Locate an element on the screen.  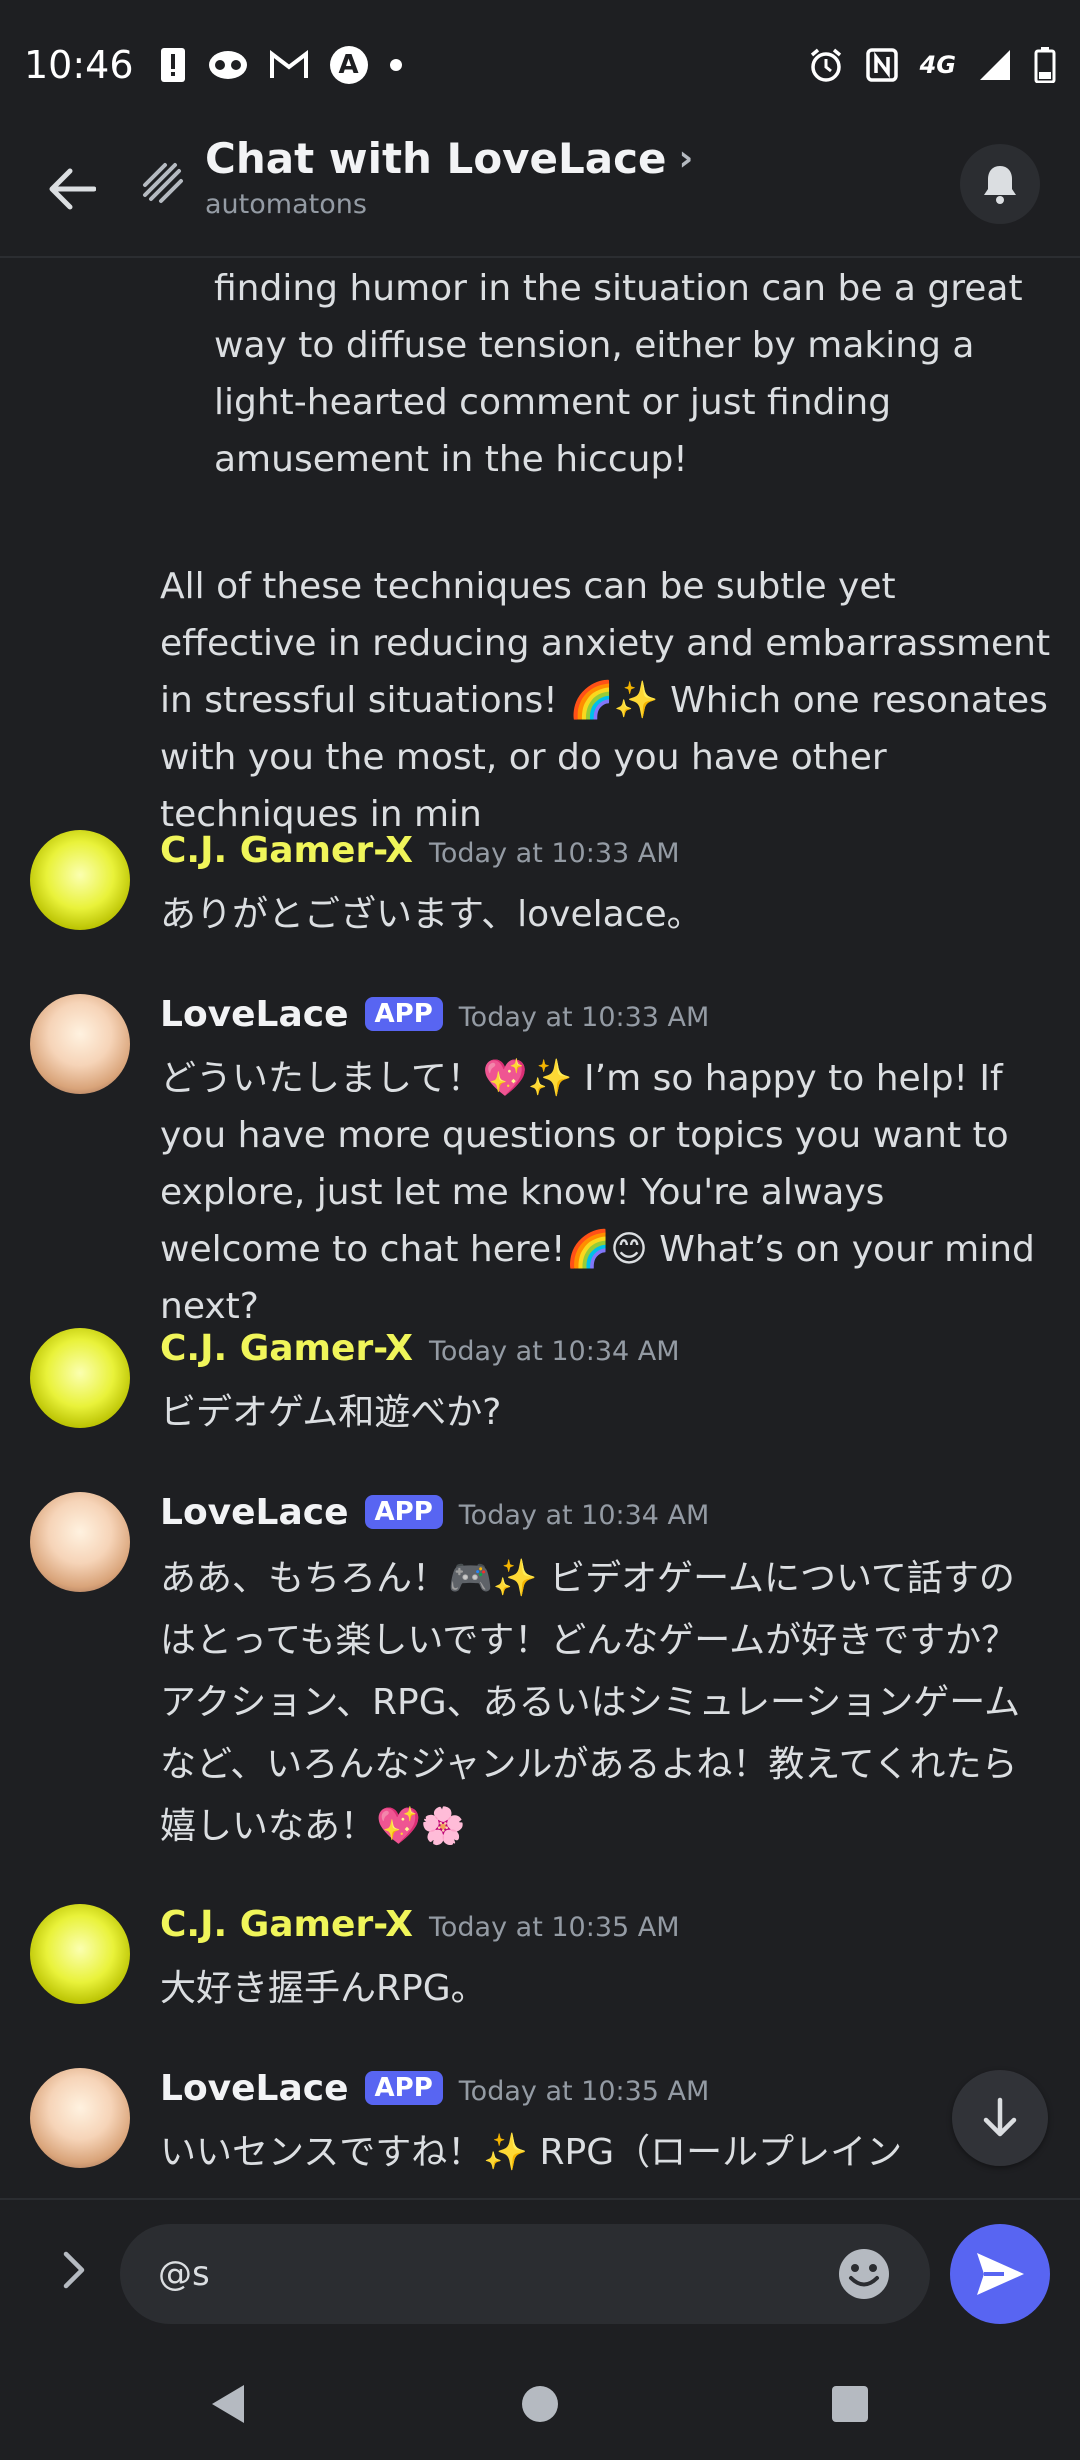
message-header: LoveLace APP Today at 10:33 AM is located at coordinates (434, 1014).